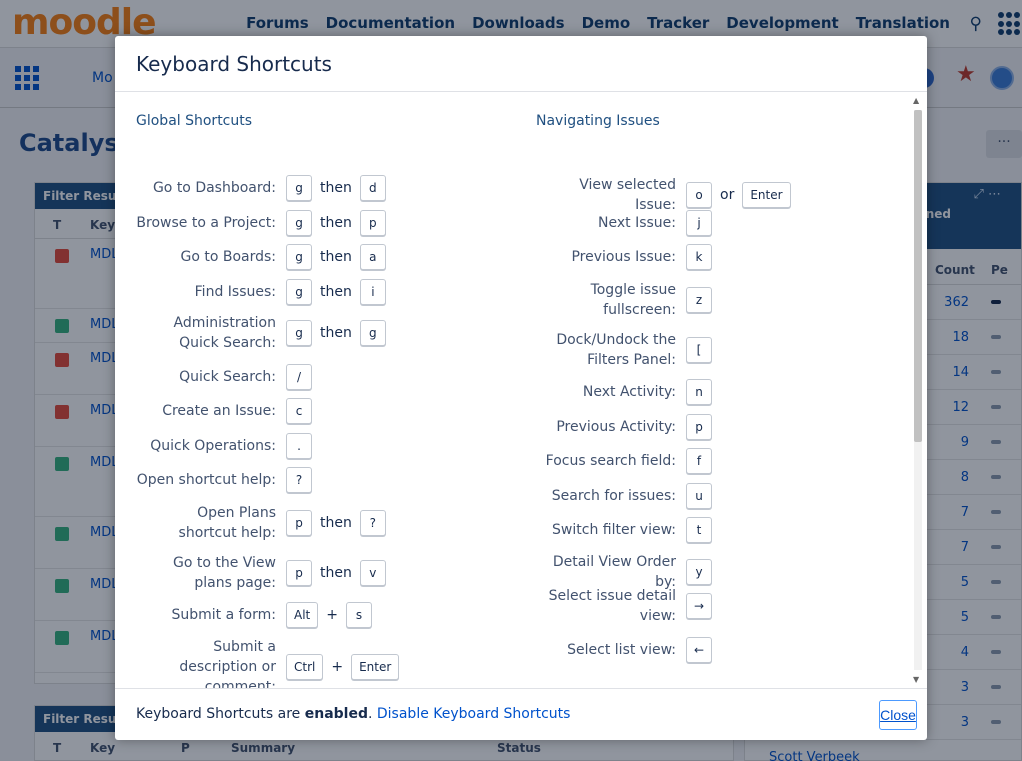  I want to click on shortcut-keys: Ctrl + Enter, so click(343, 667).